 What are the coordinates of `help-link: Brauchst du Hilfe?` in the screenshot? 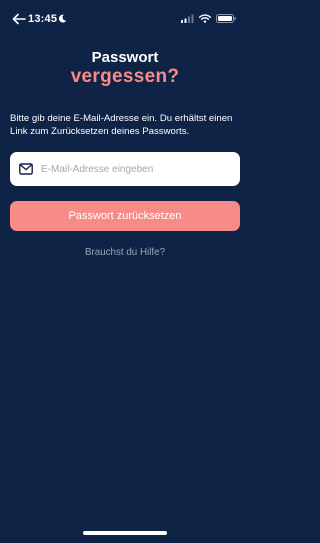 It's located at (125, 252).